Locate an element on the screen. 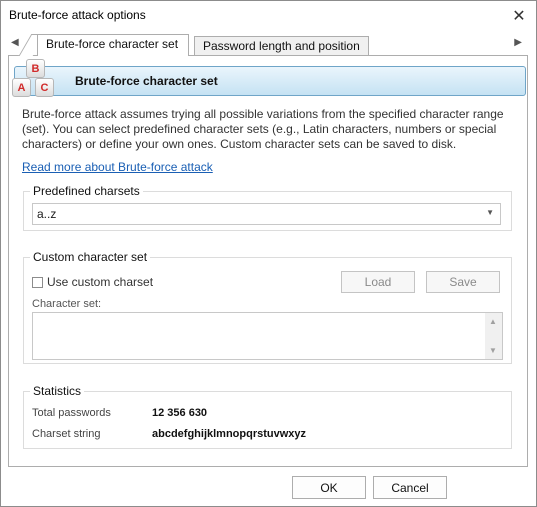 This screenshot has width=537, height=507. read-more-link: Read more about Brute-force attack is located at coordinates (117, 167).